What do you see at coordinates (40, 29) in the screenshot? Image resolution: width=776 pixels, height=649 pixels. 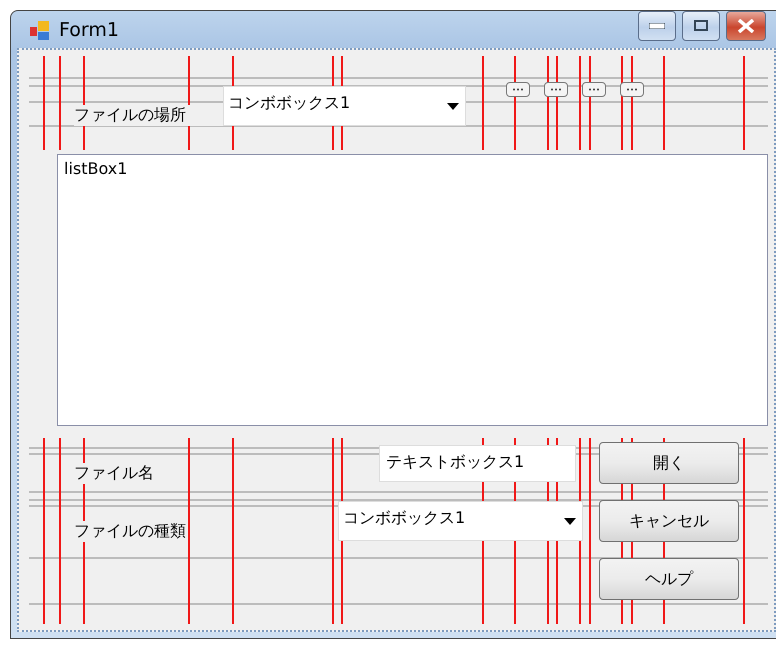 I see `form-icon` at bounding box center [40, 29].